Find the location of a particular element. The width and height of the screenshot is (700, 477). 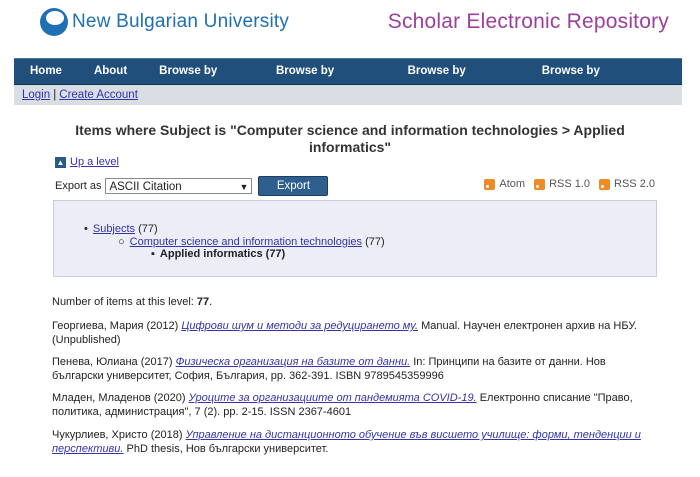

nav-home: Home is located at coordinates (46, 71).